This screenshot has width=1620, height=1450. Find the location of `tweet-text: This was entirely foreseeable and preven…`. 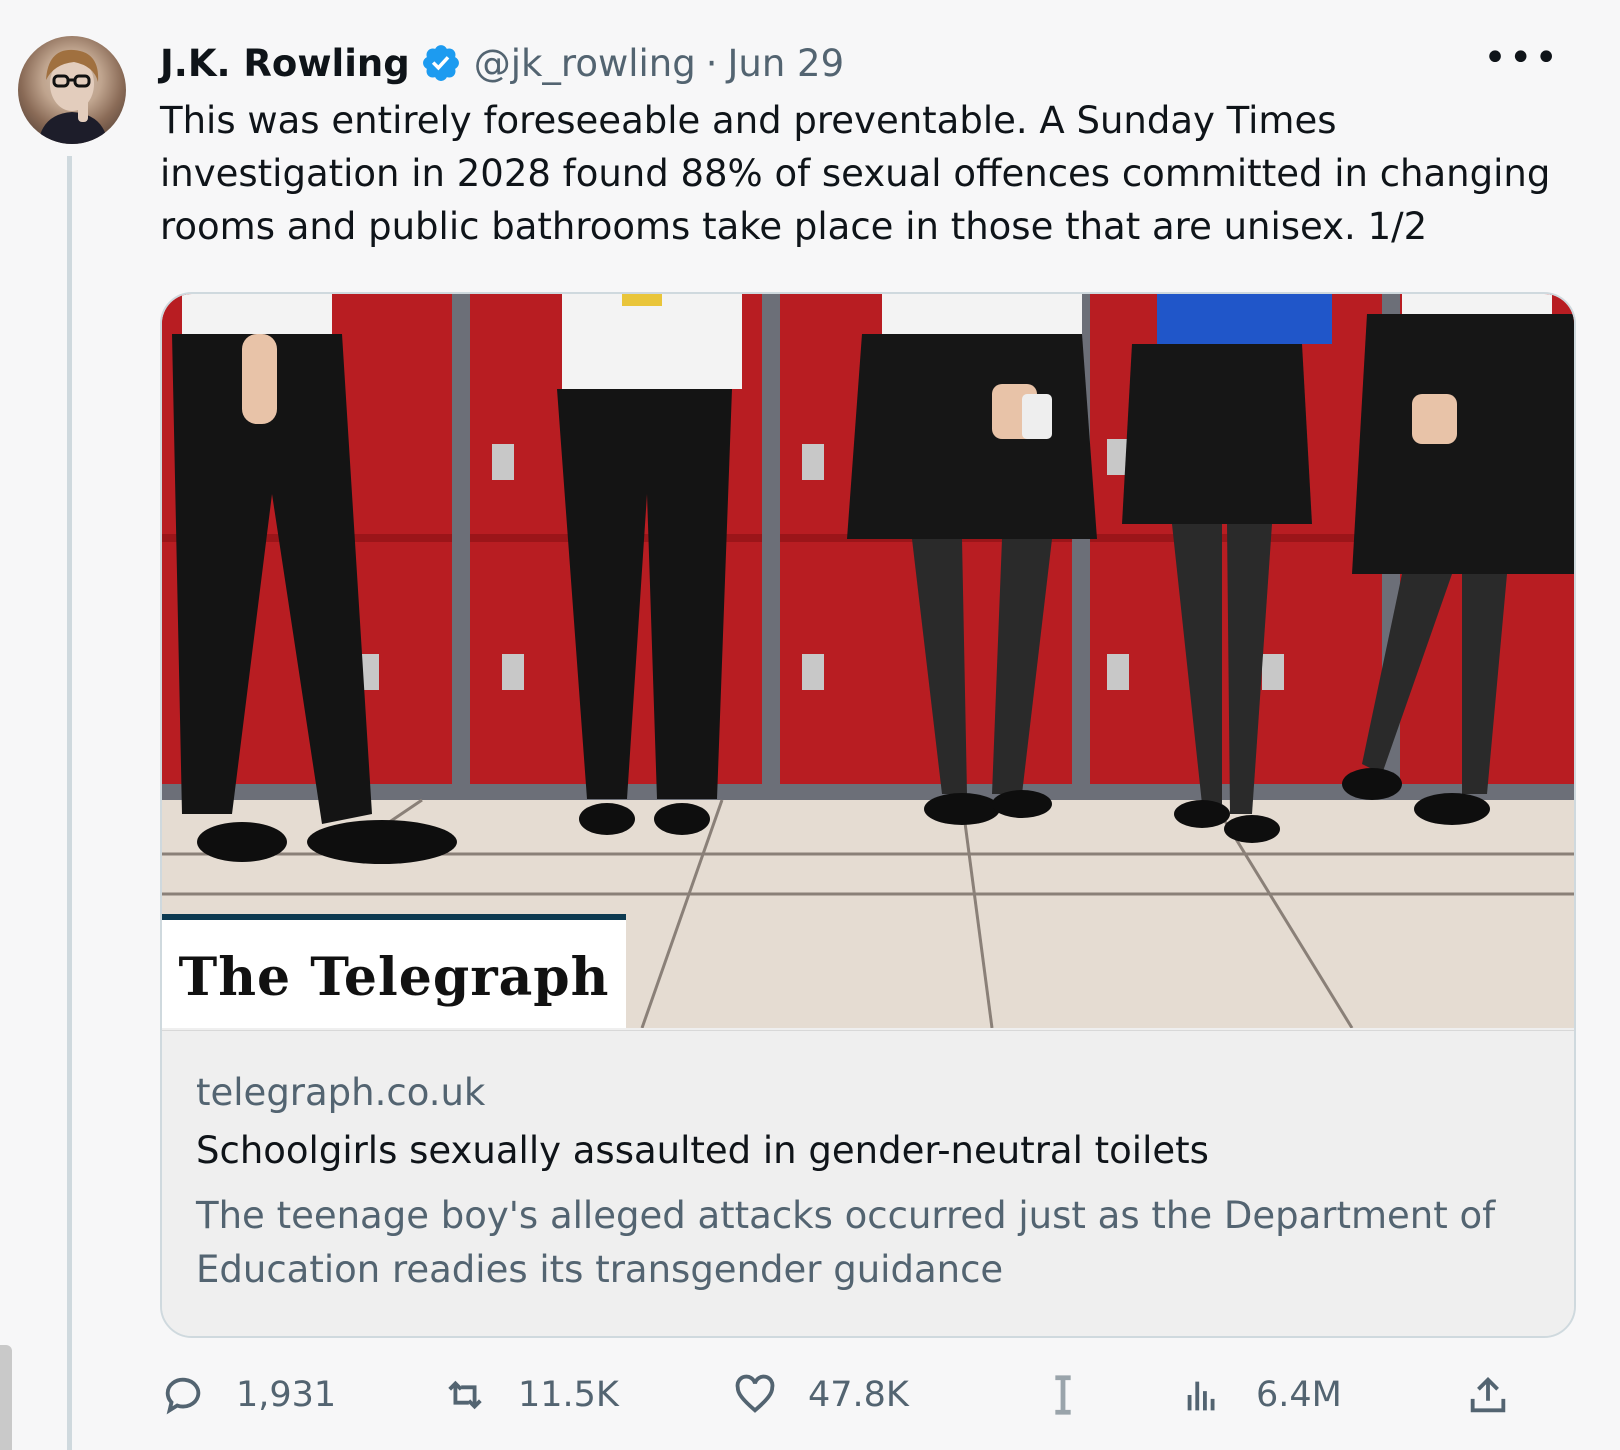

tweet-text: This was entirely foreseeable and preven… is located at coordinates (855, 173).